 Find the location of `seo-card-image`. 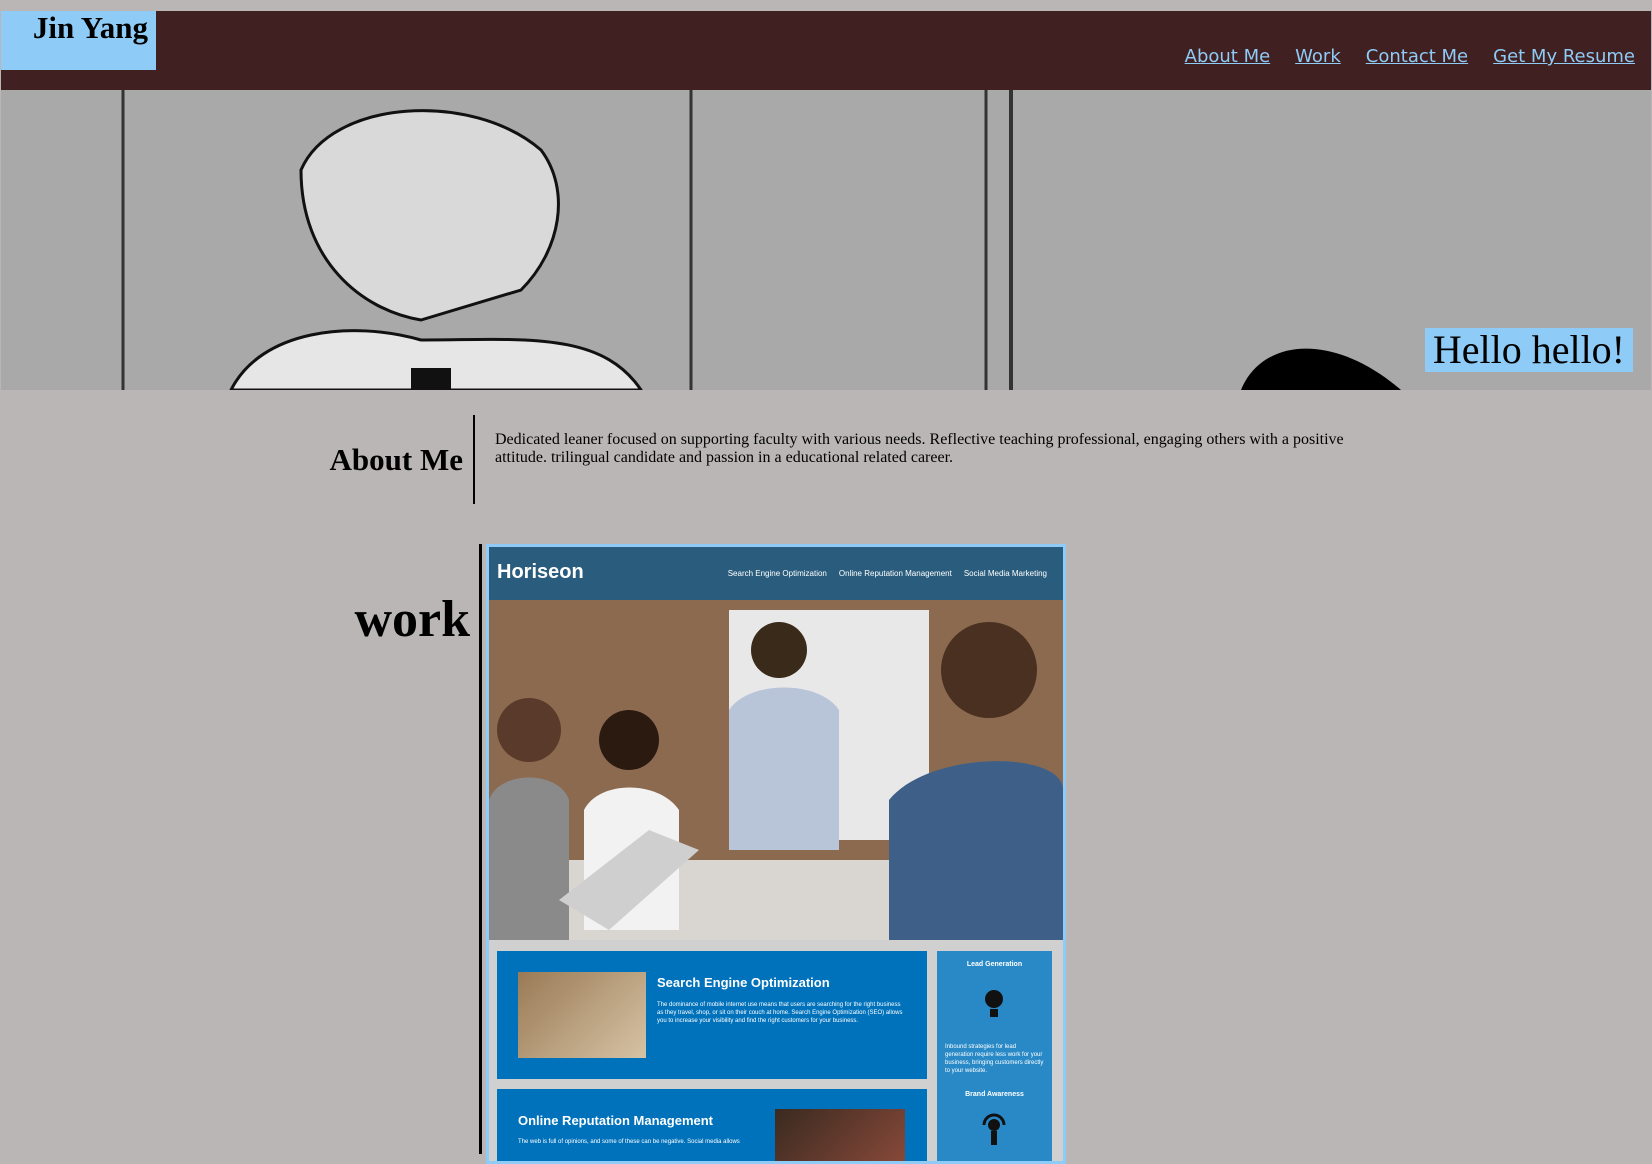

seo-card-image is located at coordinates (582, 1015).